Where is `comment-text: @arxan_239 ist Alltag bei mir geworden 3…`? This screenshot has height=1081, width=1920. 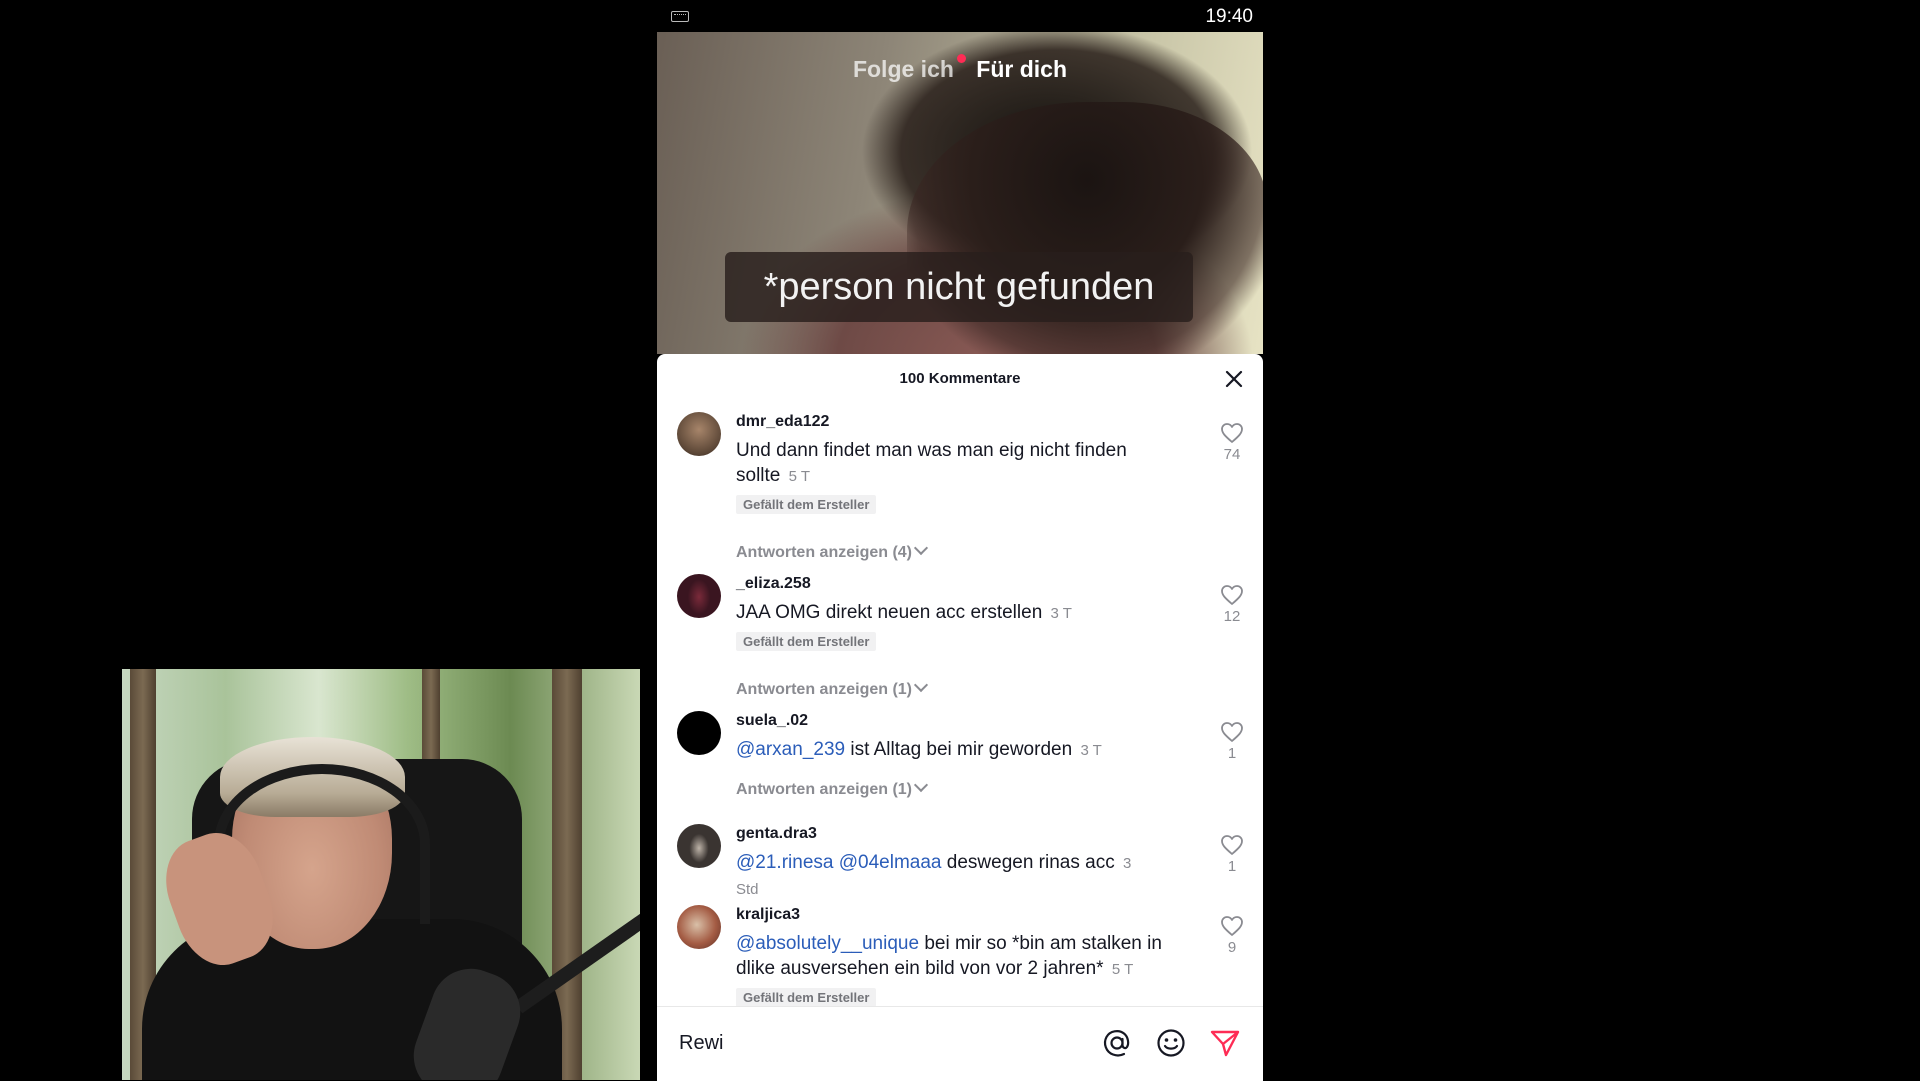 comment-text: @arxan_239 ist Alltag bei mir geworden 3… is located at coordinates (936, 750).